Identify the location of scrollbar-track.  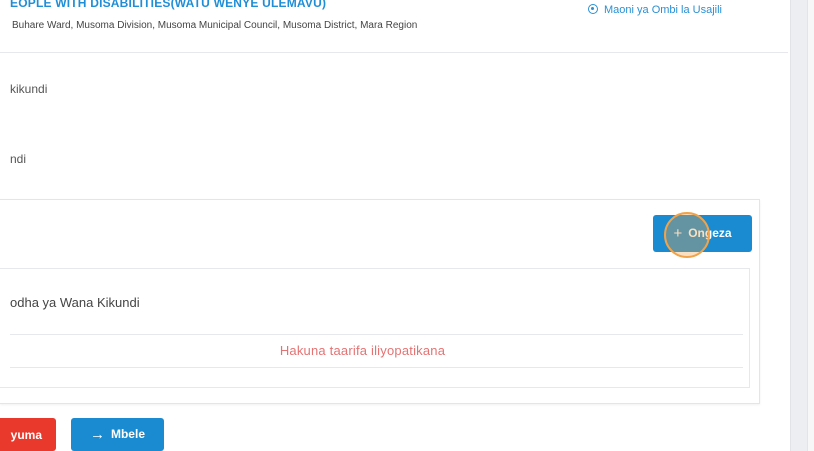
(810, 225).